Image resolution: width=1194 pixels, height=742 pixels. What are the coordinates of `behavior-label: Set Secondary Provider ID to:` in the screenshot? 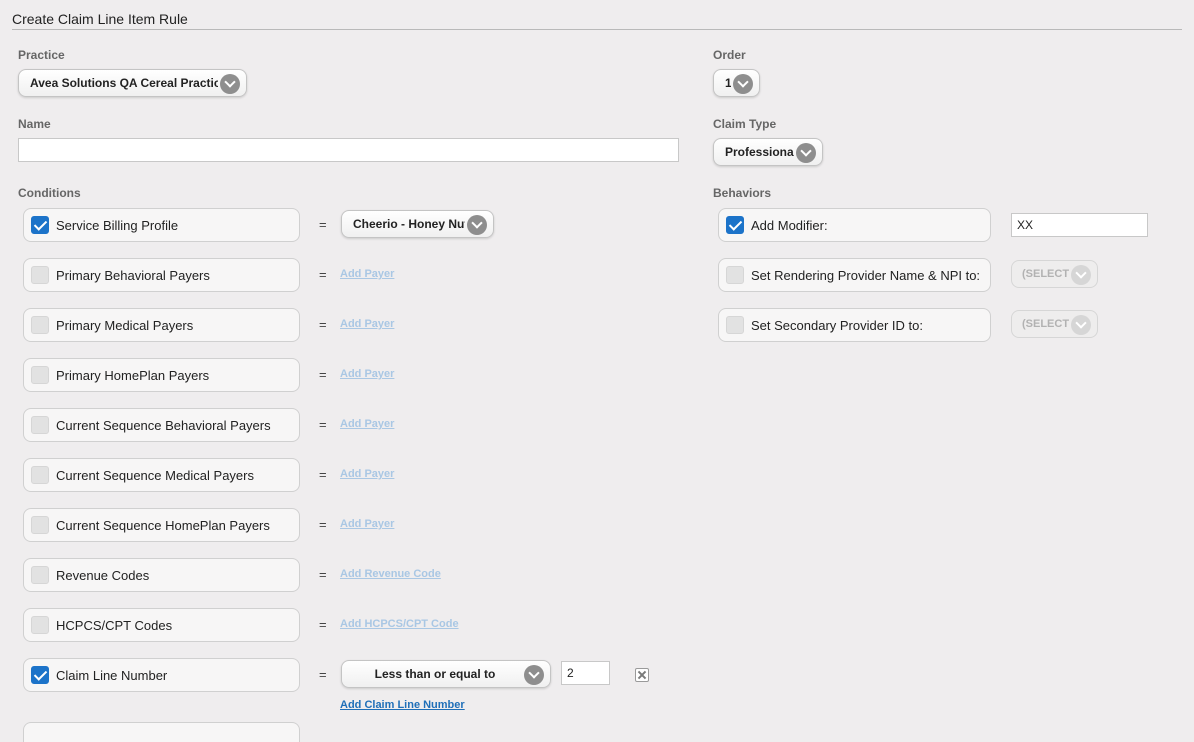 It's located at (837, 325).